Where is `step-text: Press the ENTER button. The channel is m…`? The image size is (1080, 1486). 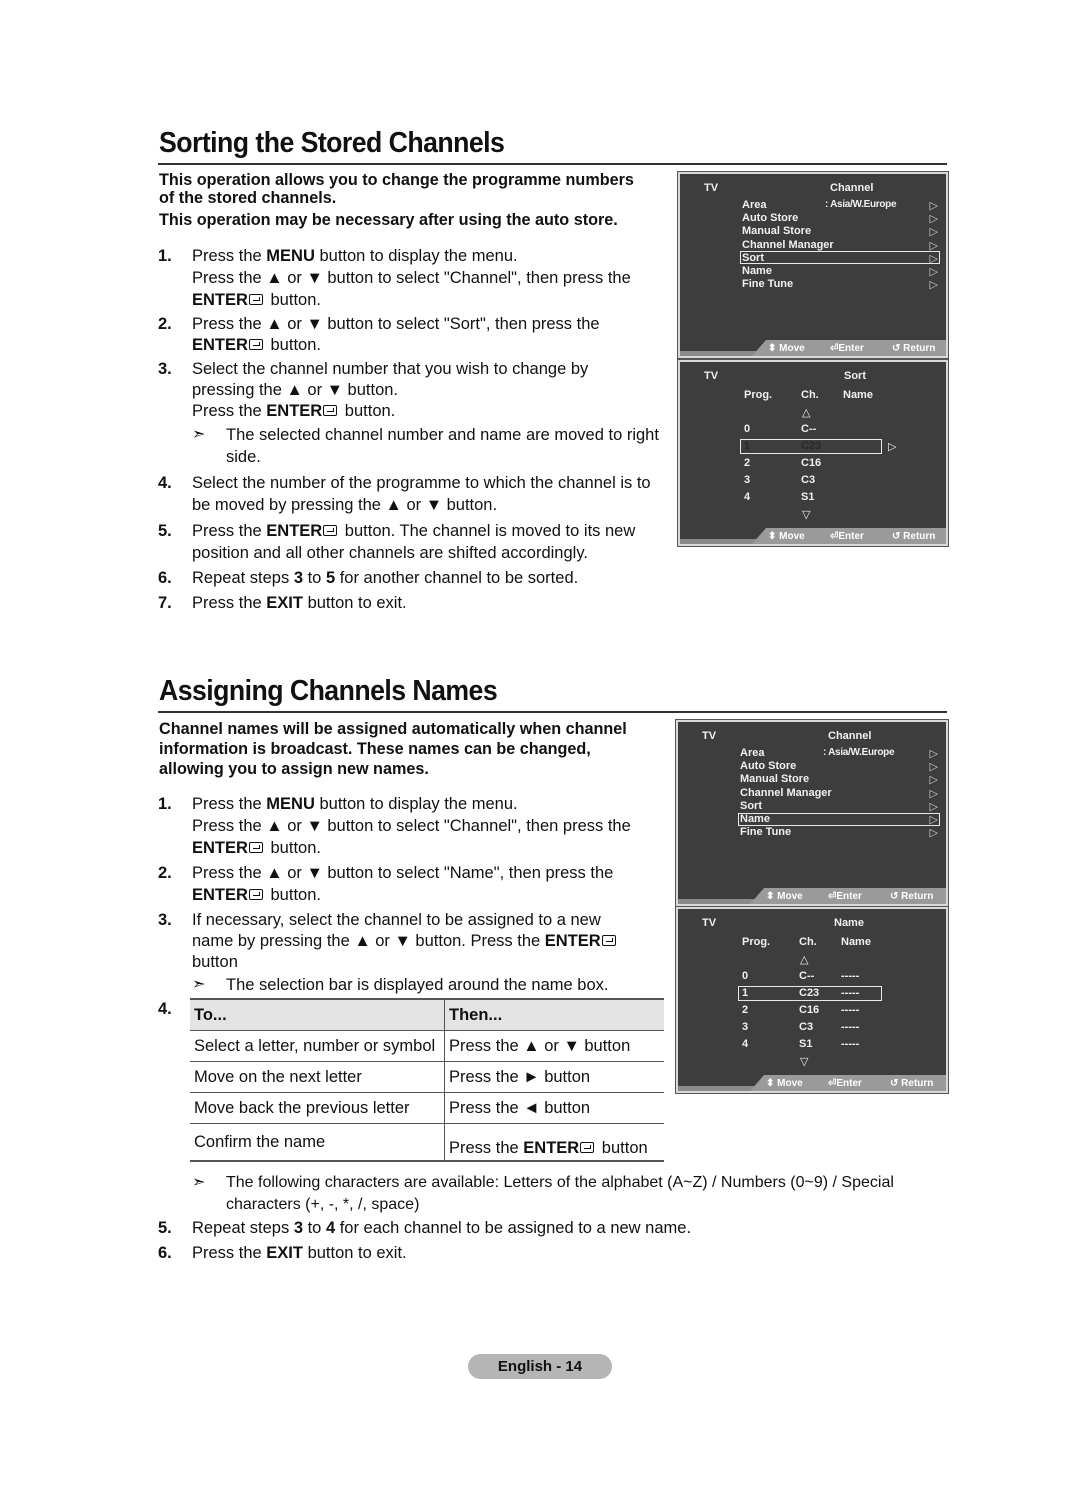 step-text: Press the ENTER button. The channel is m… is located at coordinates (414, 531).